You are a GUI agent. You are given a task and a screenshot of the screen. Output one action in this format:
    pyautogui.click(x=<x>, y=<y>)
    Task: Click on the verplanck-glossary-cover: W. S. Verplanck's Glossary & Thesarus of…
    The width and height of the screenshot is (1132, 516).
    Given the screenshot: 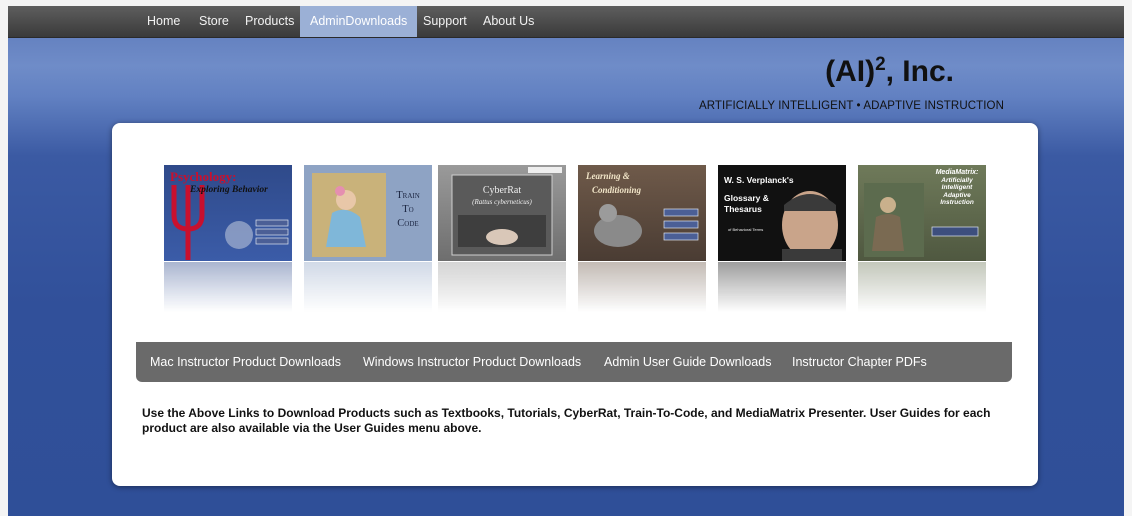 What is the action you would take?
    pyautogui.click(x=782, y=213)
    